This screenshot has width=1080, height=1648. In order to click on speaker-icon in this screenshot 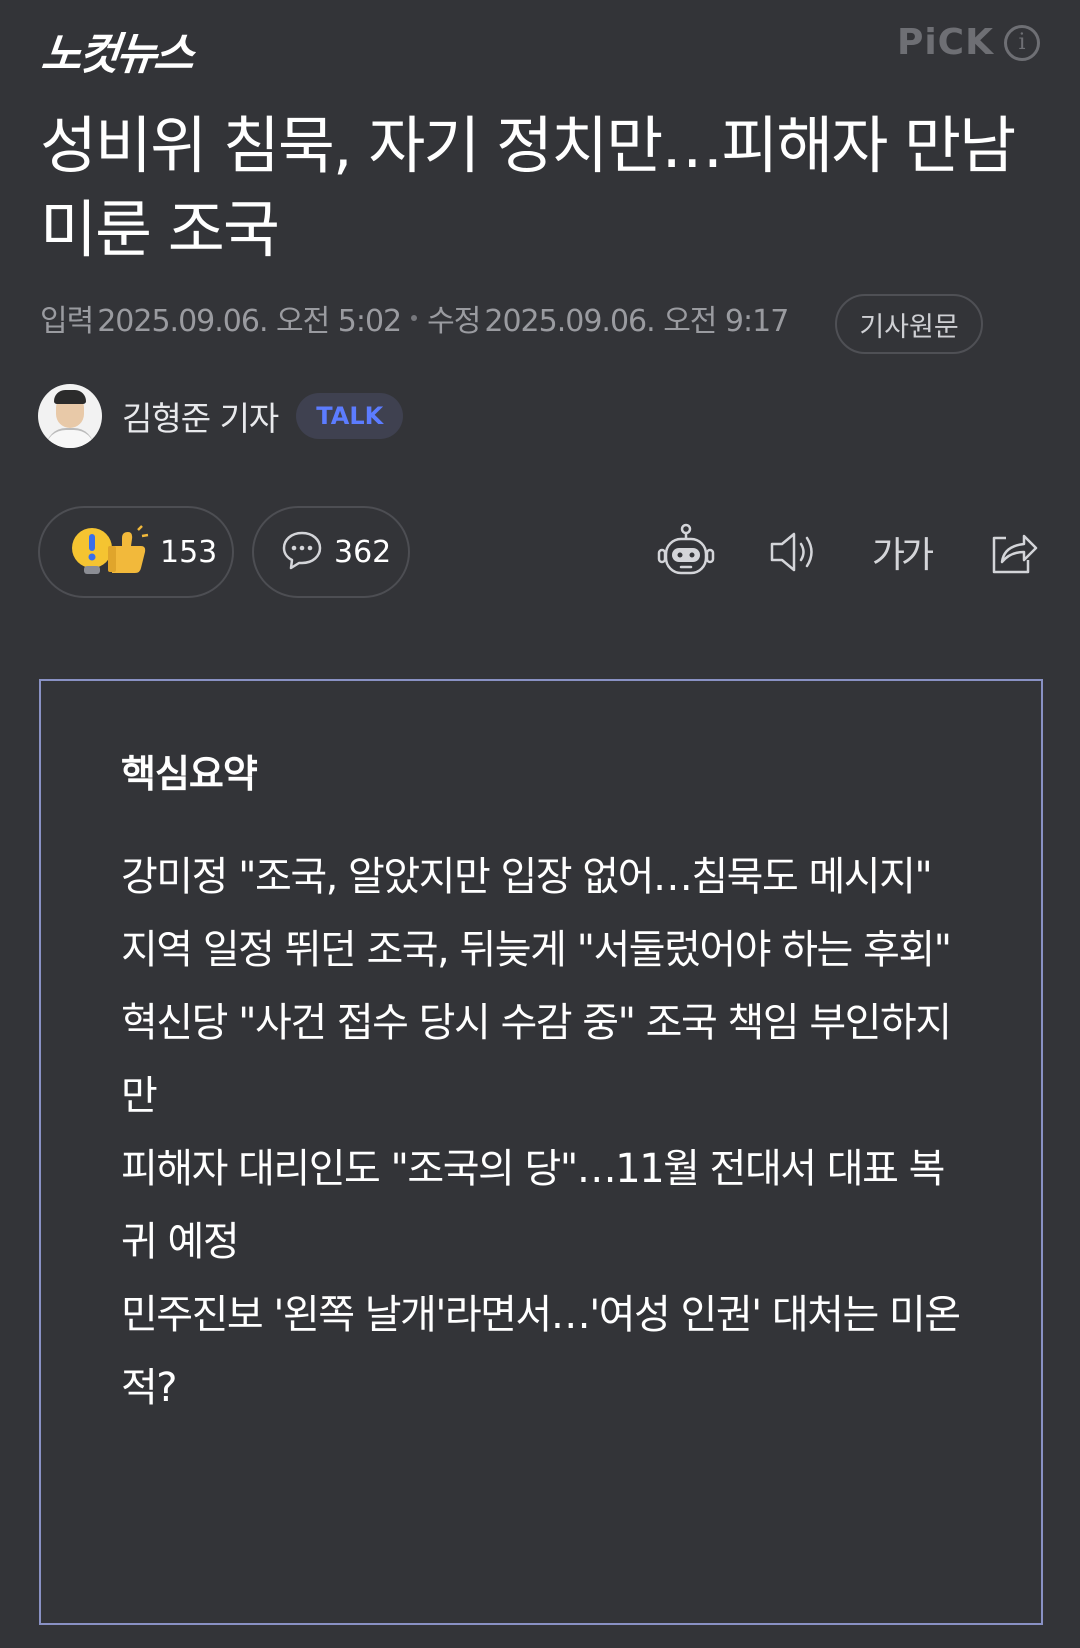, I will do `click(792, 552)`.